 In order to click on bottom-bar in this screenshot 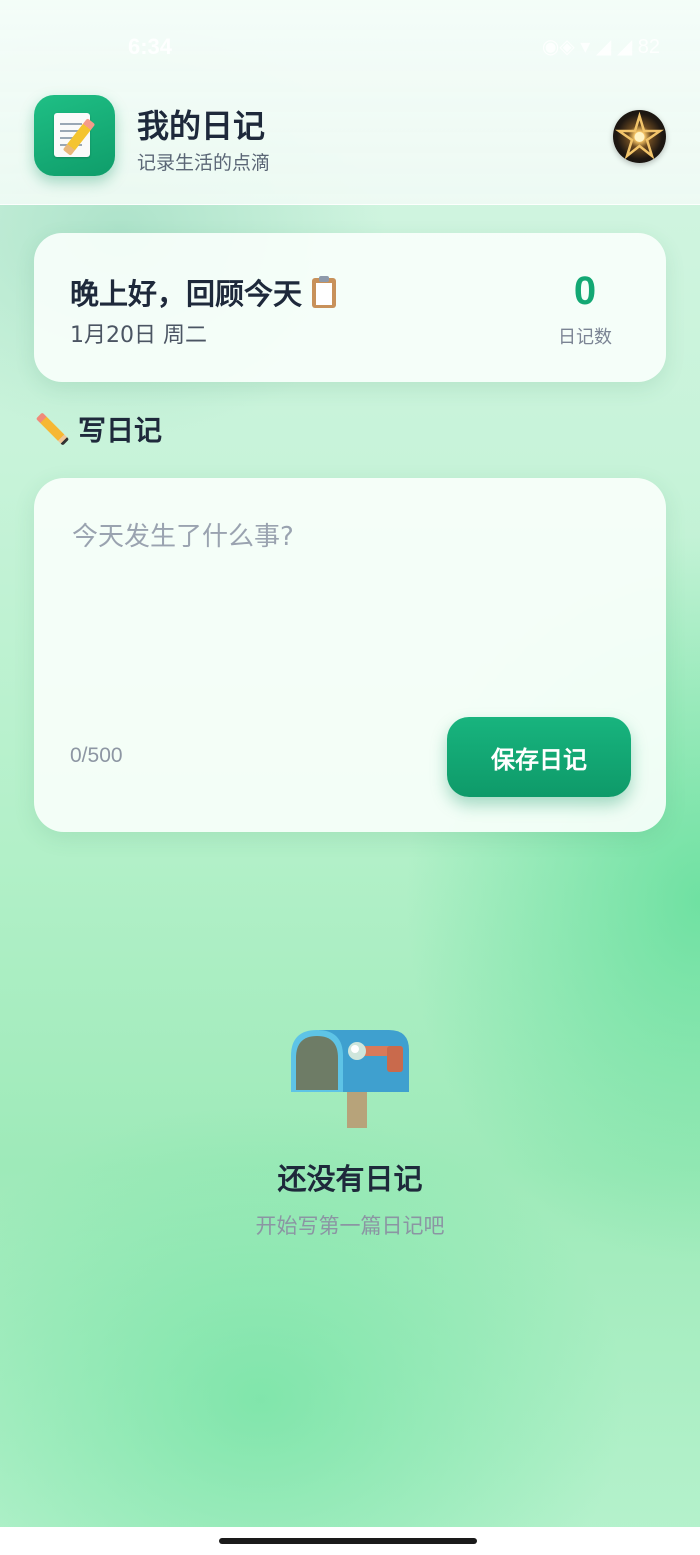, I will do `click(350, 1541)`.